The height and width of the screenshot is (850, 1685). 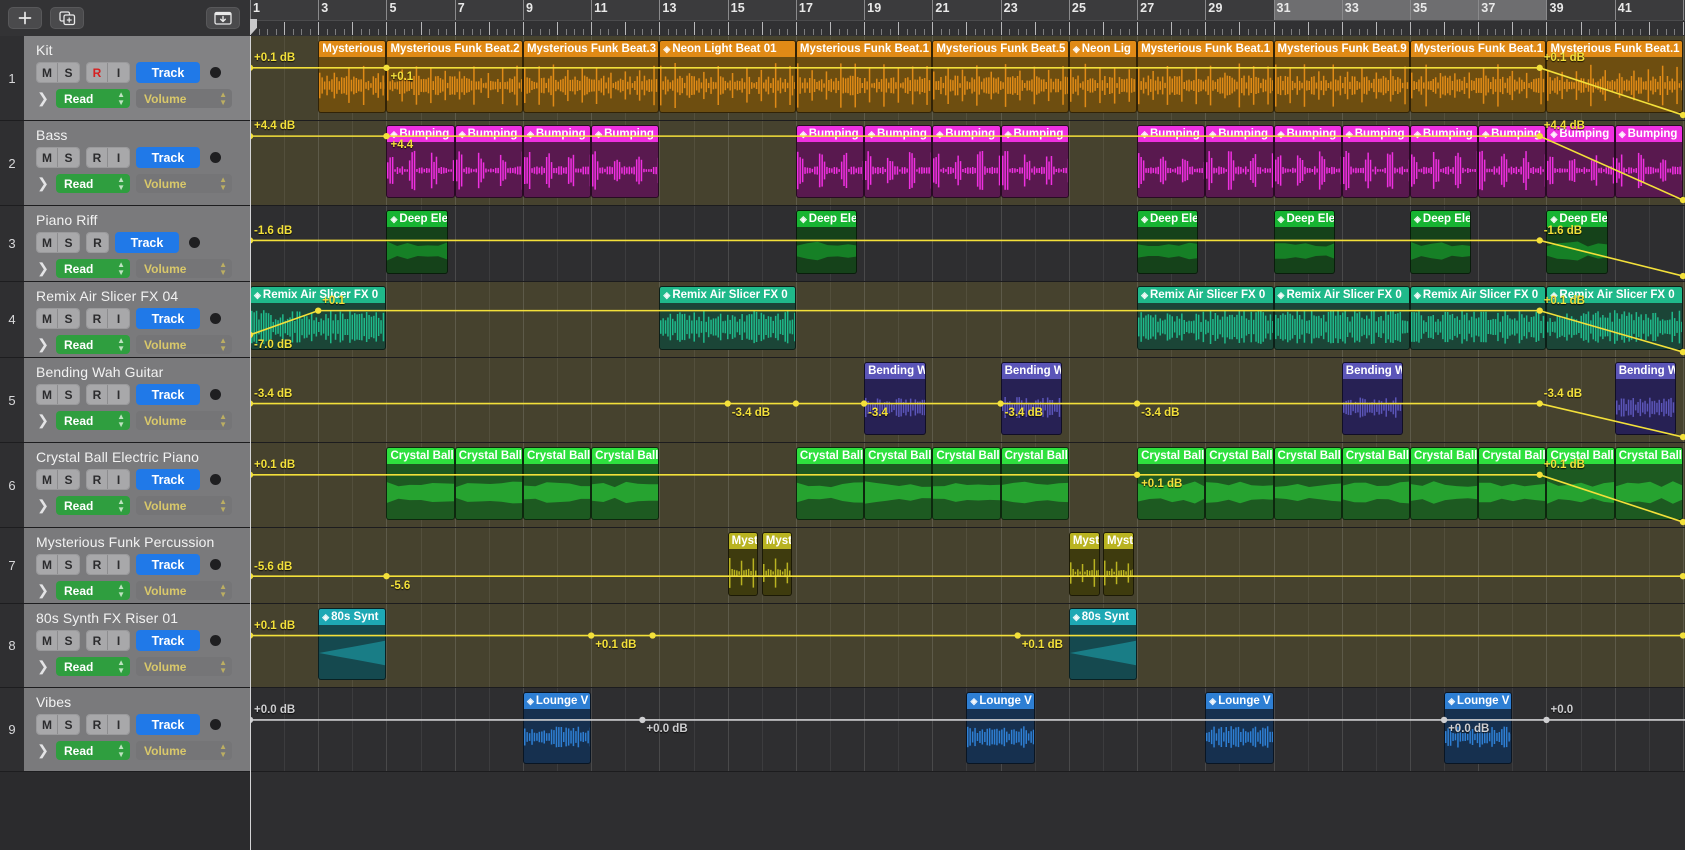 What do you see at coordinates (967, 566) in the screenshot?
I see `track-lane: Myst Myst Myst Myst -5.6 dB -5.6` at bounding box center [967, 566].